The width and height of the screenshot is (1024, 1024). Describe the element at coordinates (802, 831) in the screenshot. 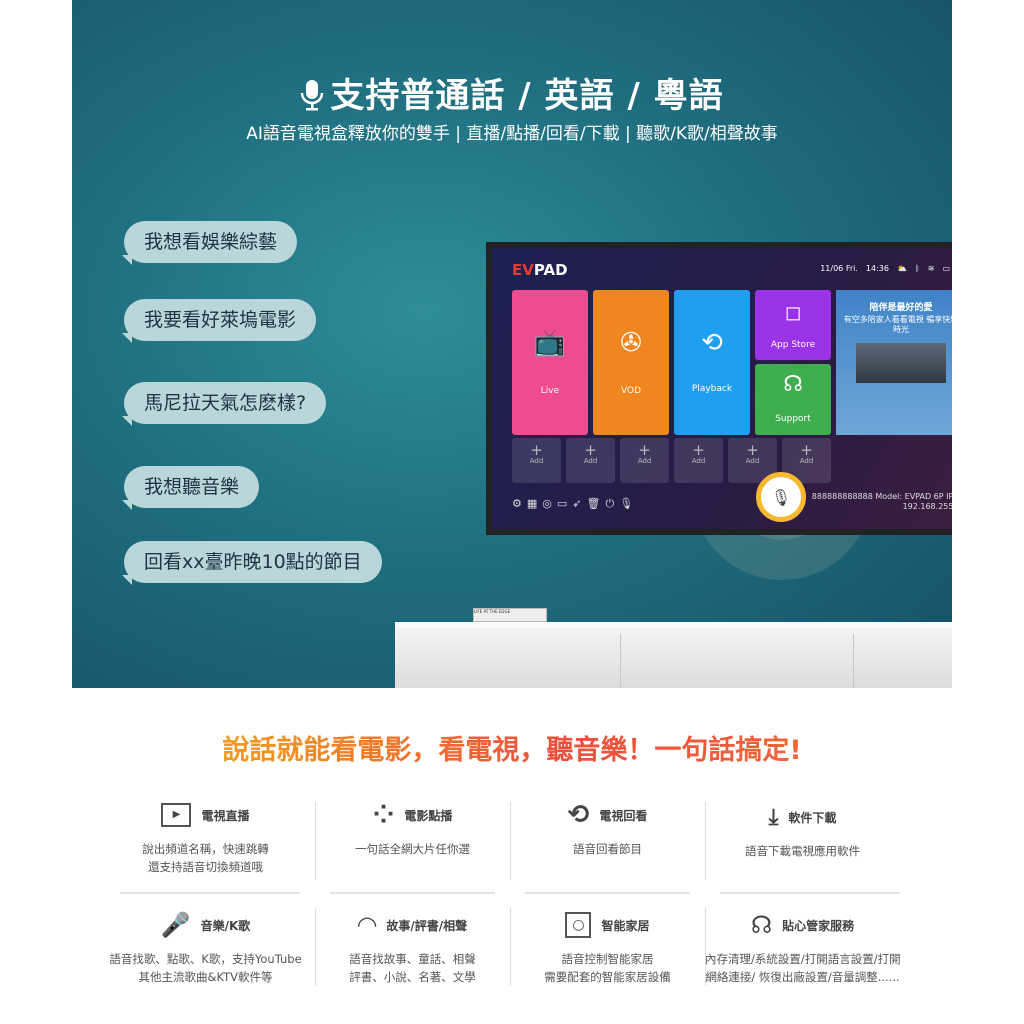

I see `feature-download: ⤓ 軟件下載 語音下載電視應用軟件` at that location.